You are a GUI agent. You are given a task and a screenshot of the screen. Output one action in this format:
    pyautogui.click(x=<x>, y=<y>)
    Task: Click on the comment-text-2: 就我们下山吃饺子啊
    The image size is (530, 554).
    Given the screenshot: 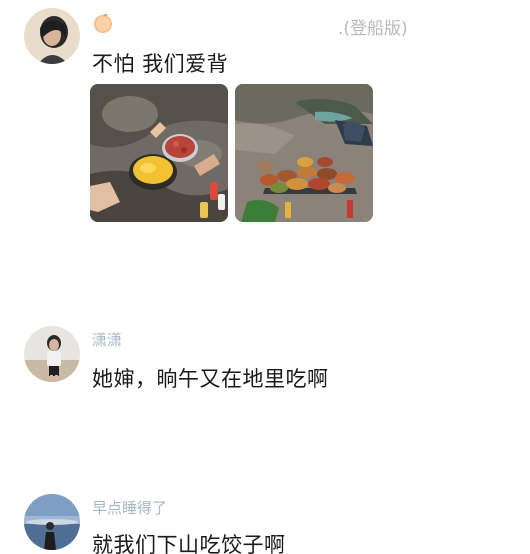 What is the action you would take?
    pyautogui.click(x=189, y=543)
    